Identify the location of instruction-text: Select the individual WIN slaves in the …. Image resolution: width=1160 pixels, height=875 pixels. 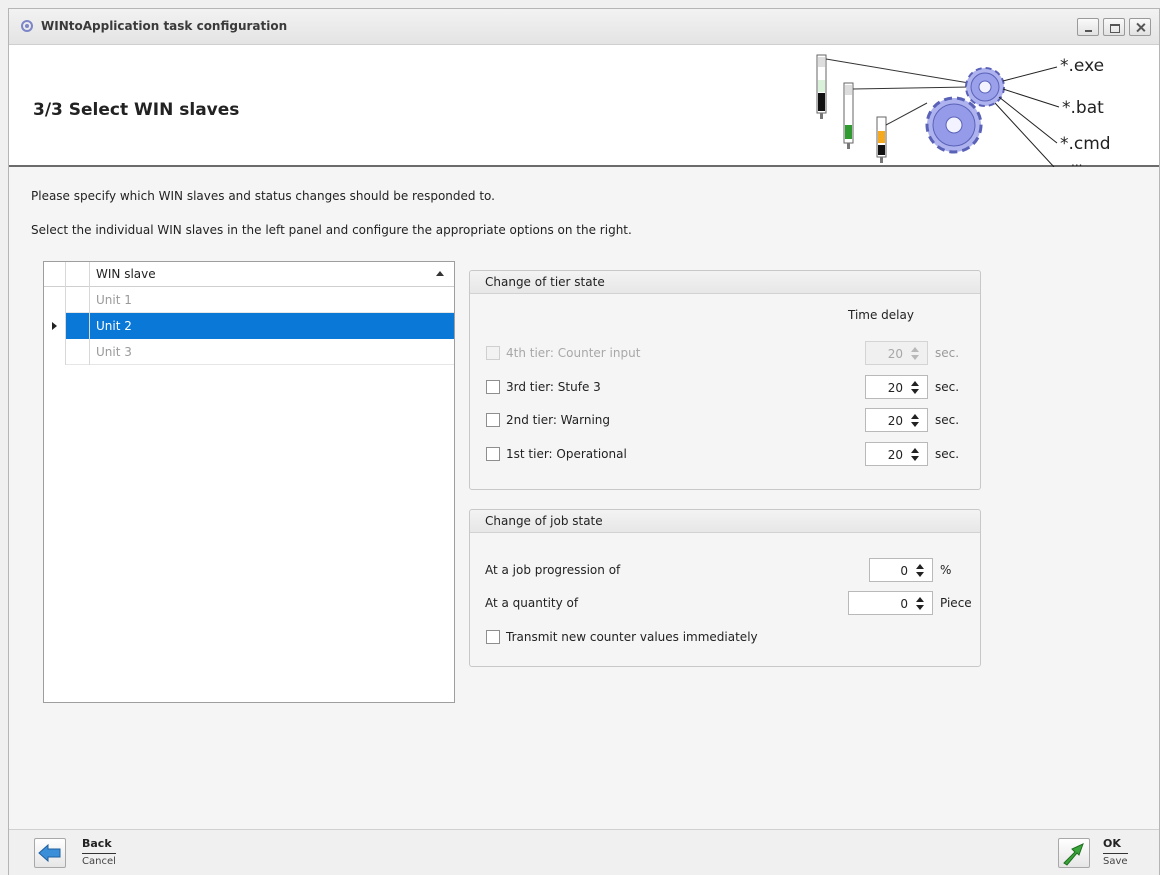
(331, 230).